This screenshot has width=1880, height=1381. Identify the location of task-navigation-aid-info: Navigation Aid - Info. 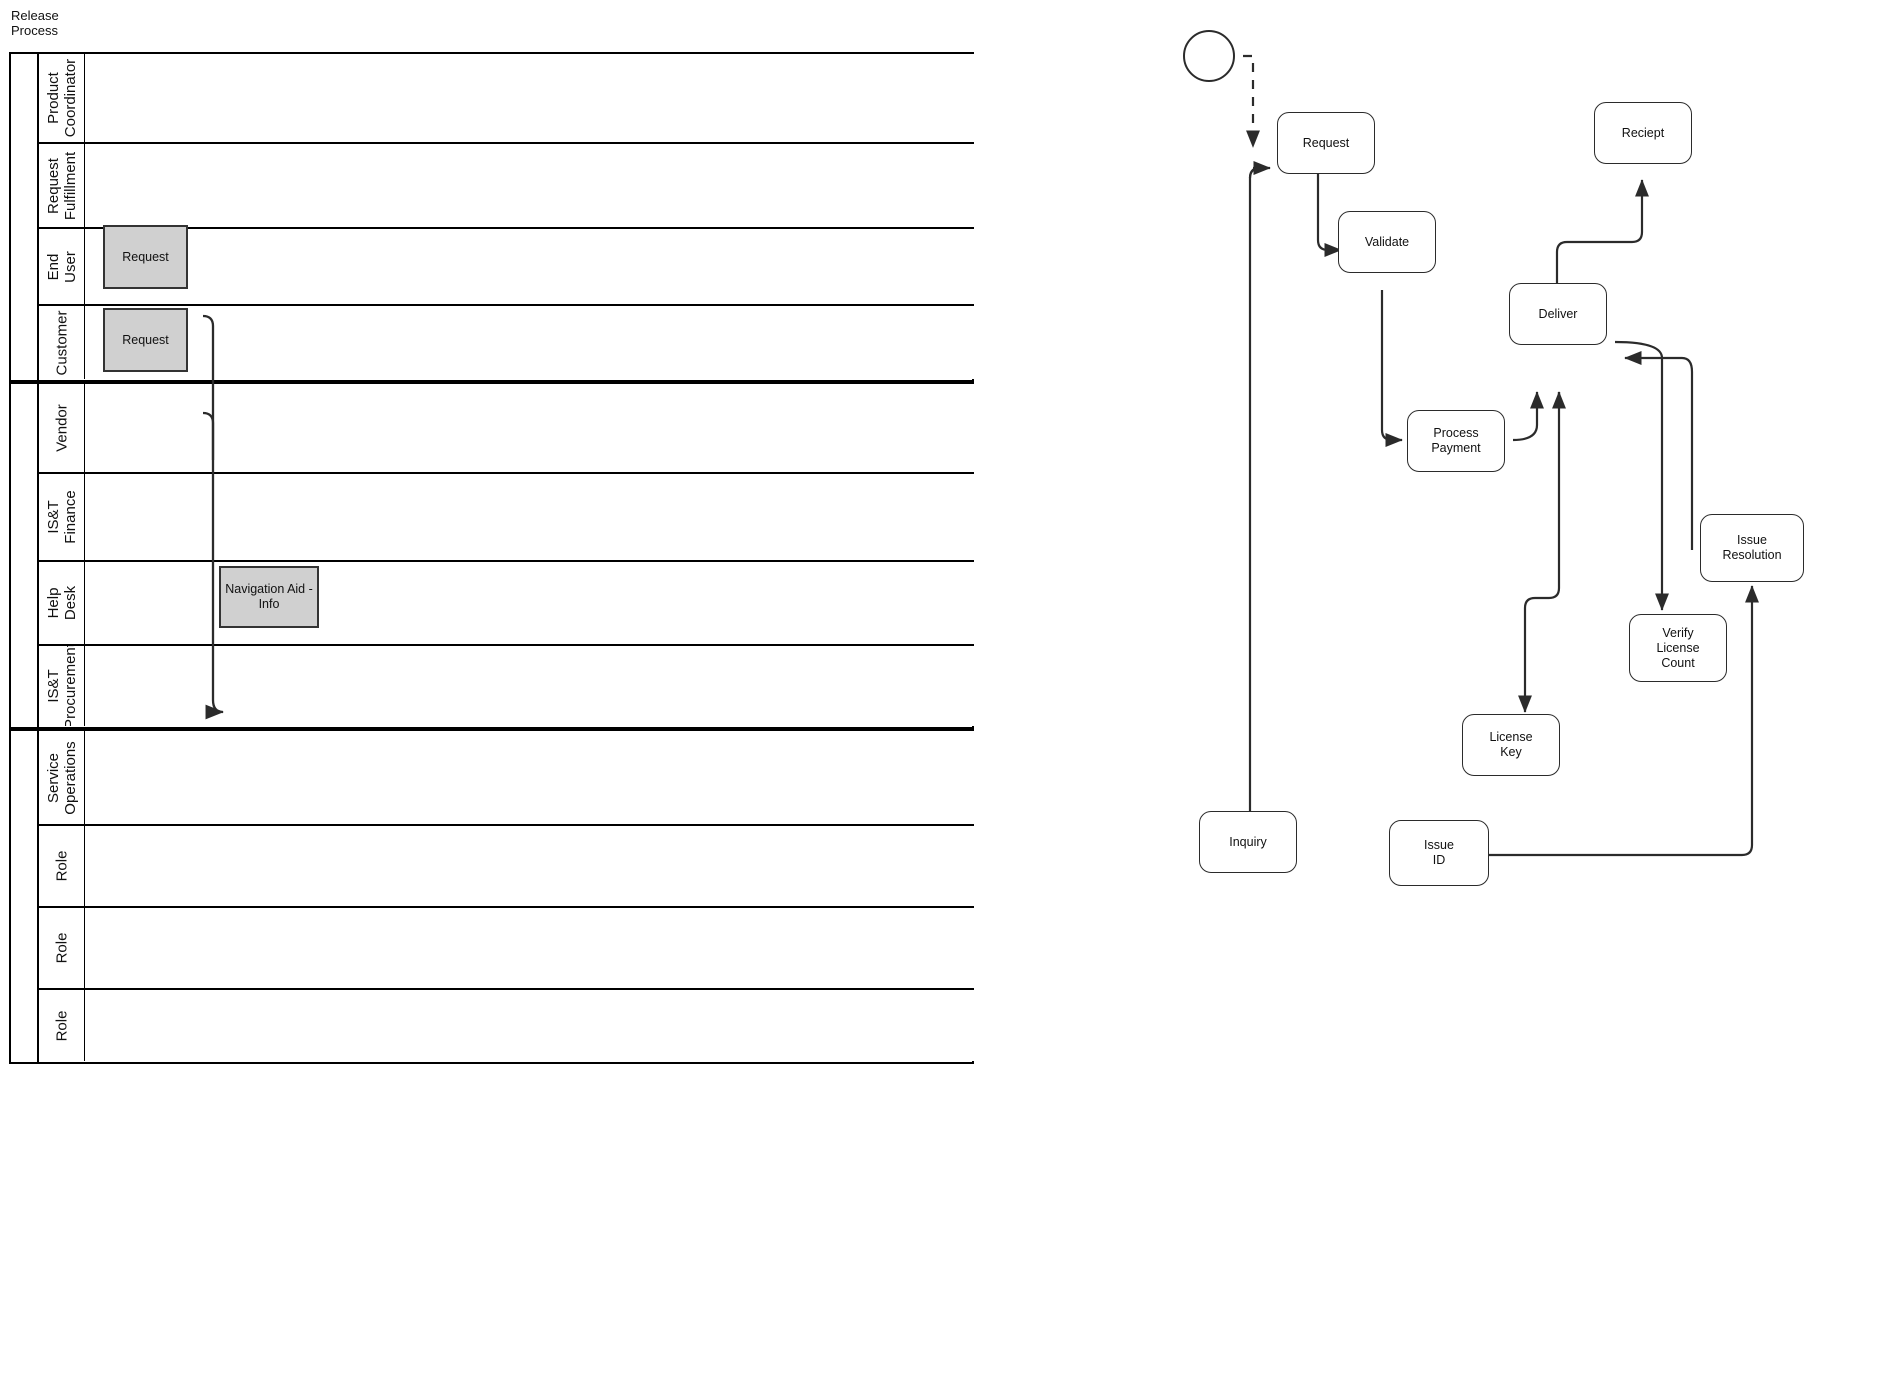
(269, 597).